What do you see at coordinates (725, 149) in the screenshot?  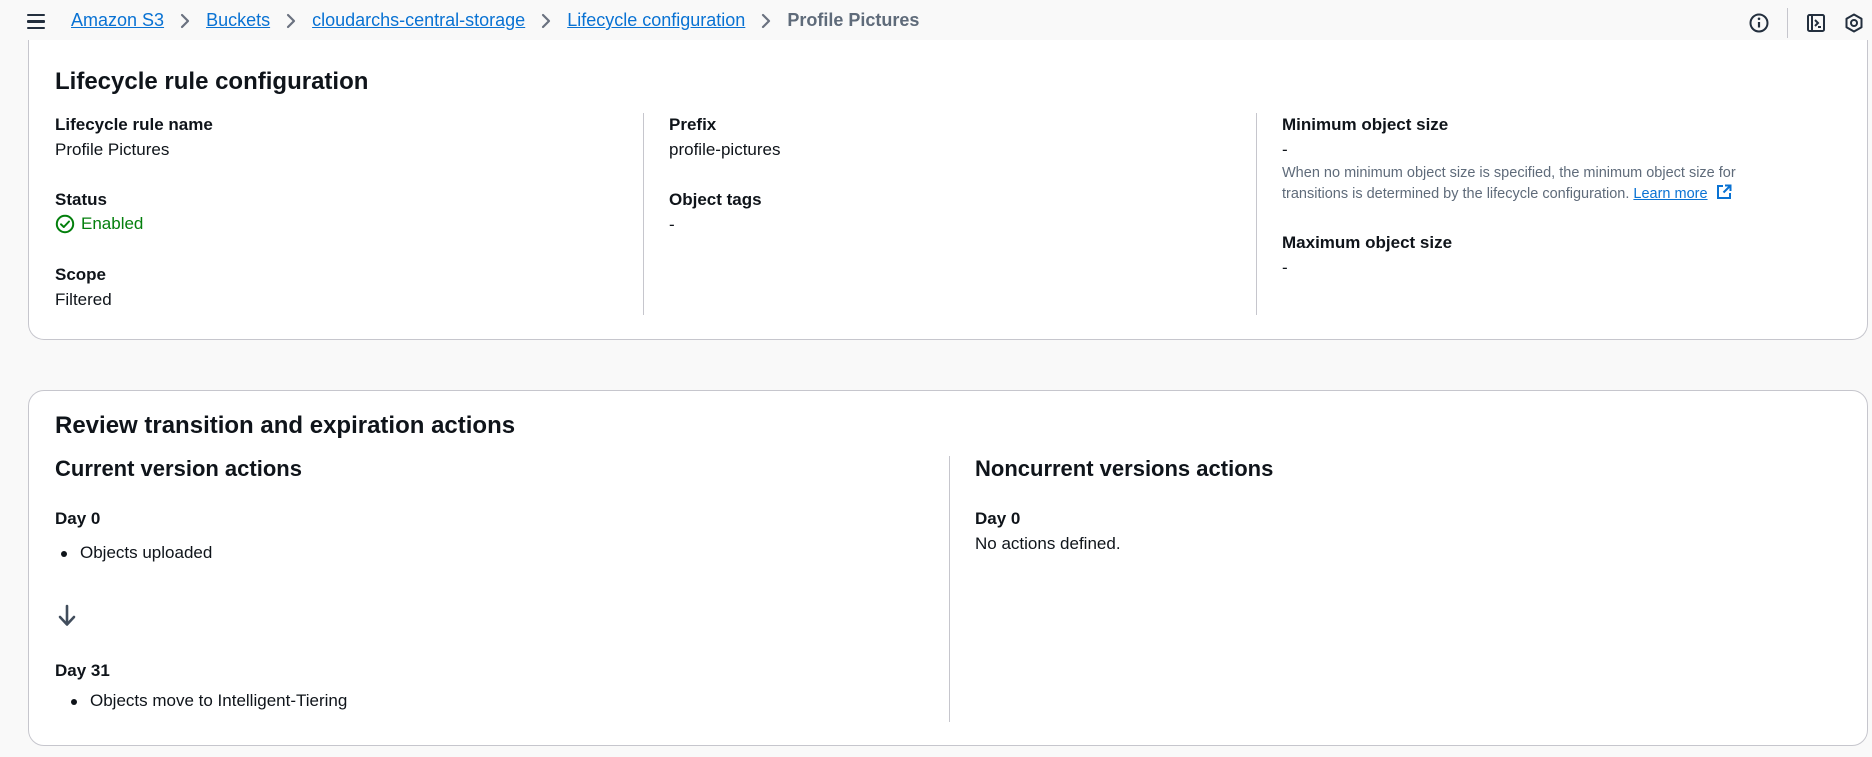 I see `prefix-value: profile-pictures` at bounding box center [725, 149].